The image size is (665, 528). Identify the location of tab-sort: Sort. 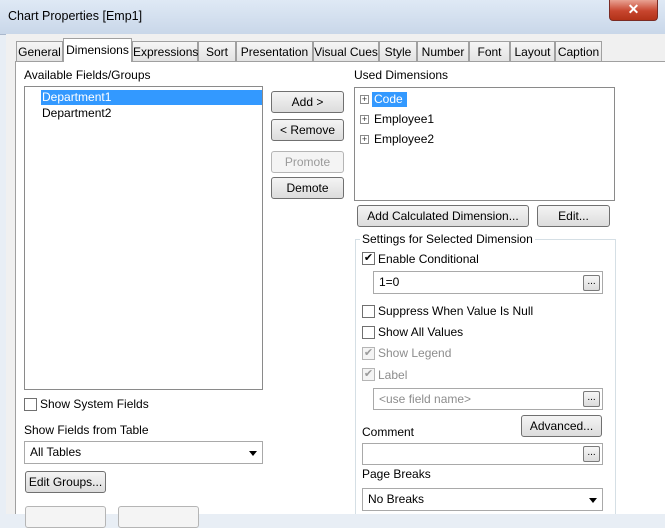
(217, 51).